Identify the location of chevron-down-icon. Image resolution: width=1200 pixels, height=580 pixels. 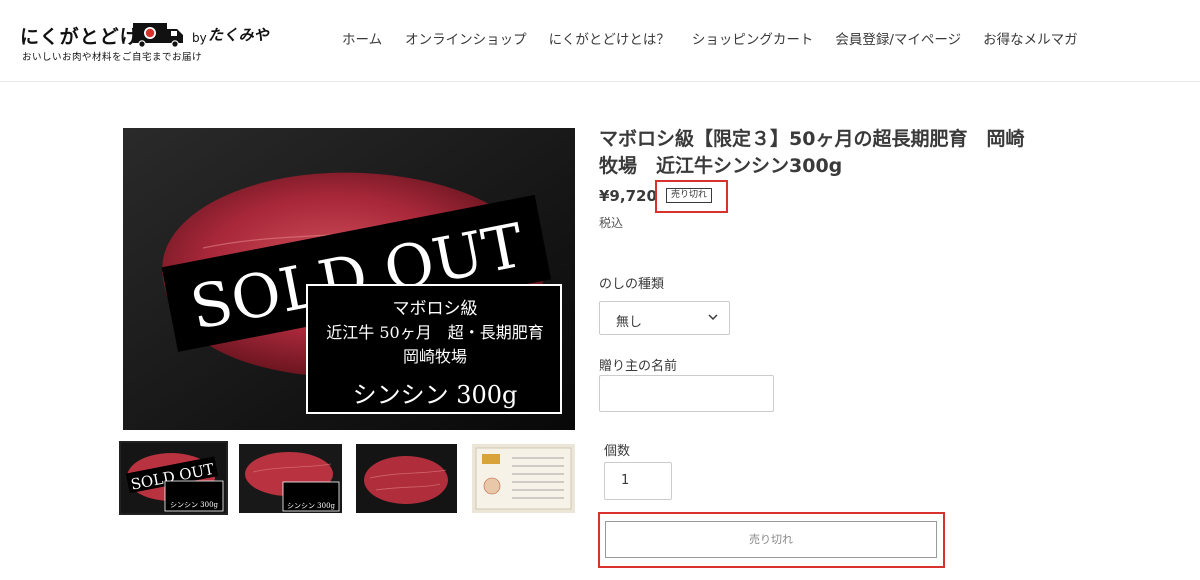
(713, 317).